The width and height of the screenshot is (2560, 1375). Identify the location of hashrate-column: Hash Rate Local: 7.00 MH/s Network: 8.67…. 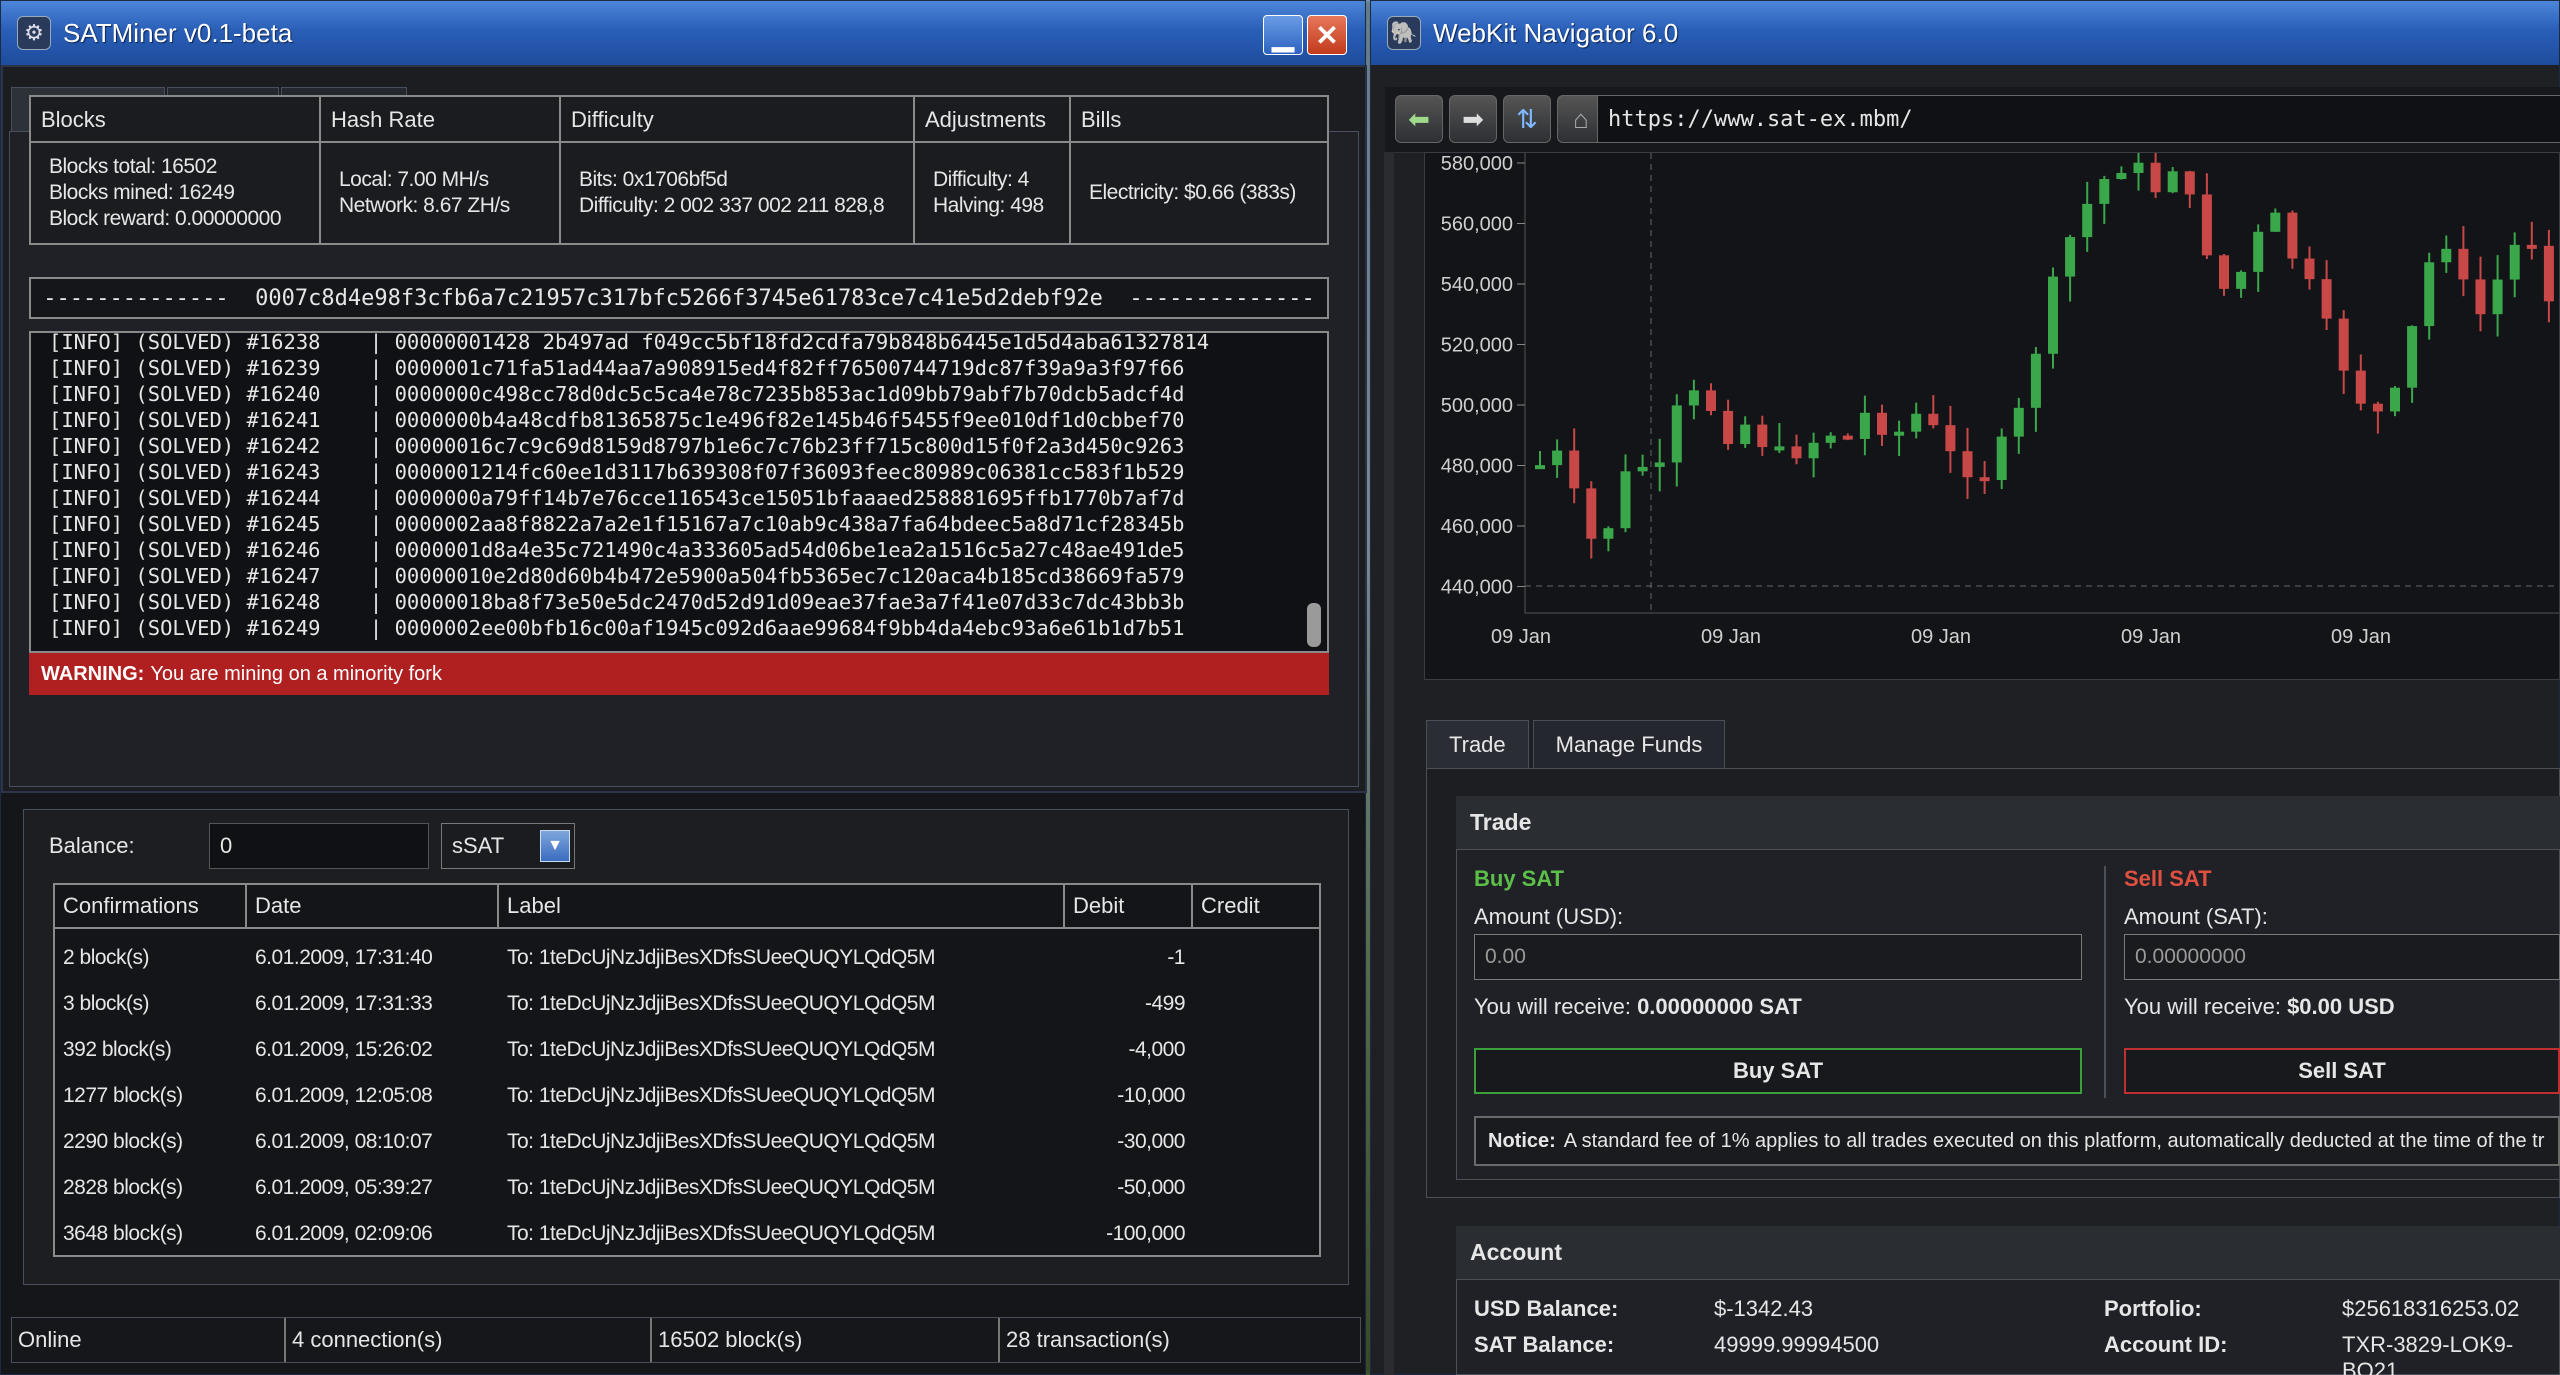
(441, 170).